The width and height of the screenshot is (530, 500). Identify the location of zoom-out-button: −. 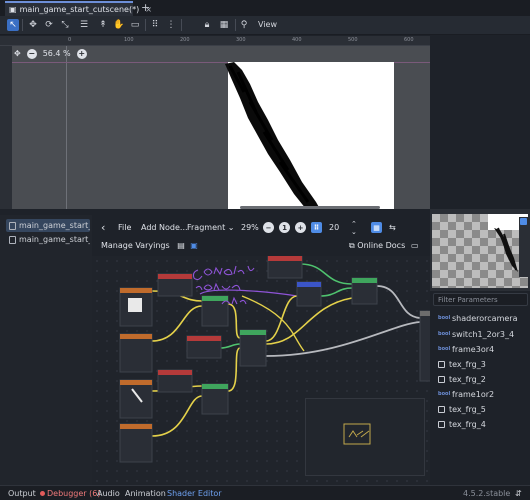
(31, 53).